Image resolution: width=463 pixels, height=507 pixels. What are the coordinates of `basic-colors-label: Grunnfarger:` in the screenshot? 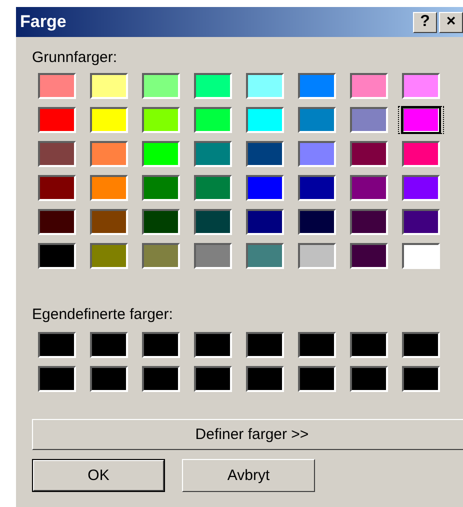 It's located at (75, 57).